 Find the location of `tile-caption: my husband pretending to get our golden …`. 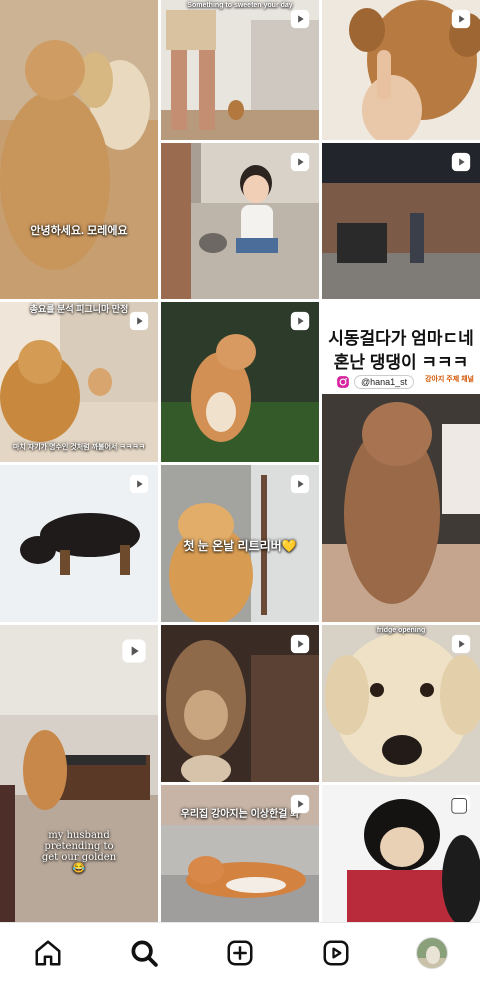

tile-caption: my husband pretending to get our golden … is located at coordinates (79, 852).